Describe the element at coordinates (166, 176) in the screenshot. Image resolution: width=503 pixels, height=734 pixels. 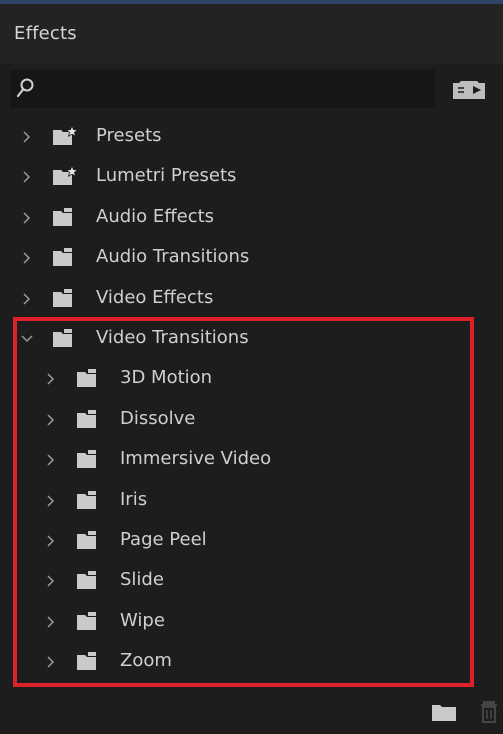
I see `tree-item-label: Lumetri Presets` at that location.